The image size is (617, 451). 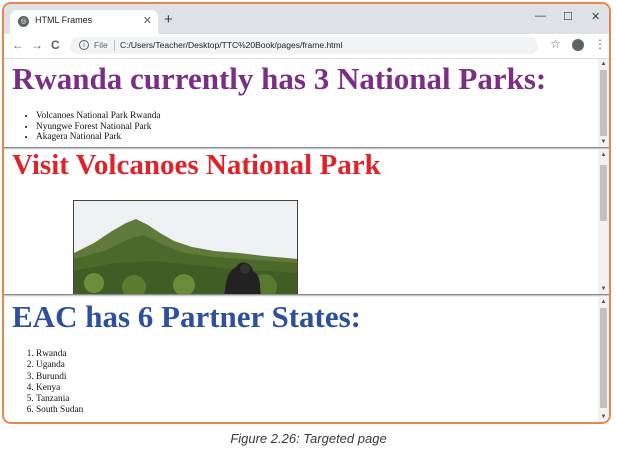 What do you see at coordinates (600, 44) in the screenshot?
I see `kebab-menu-icon: ⋮` at bounding box center [600, 44].